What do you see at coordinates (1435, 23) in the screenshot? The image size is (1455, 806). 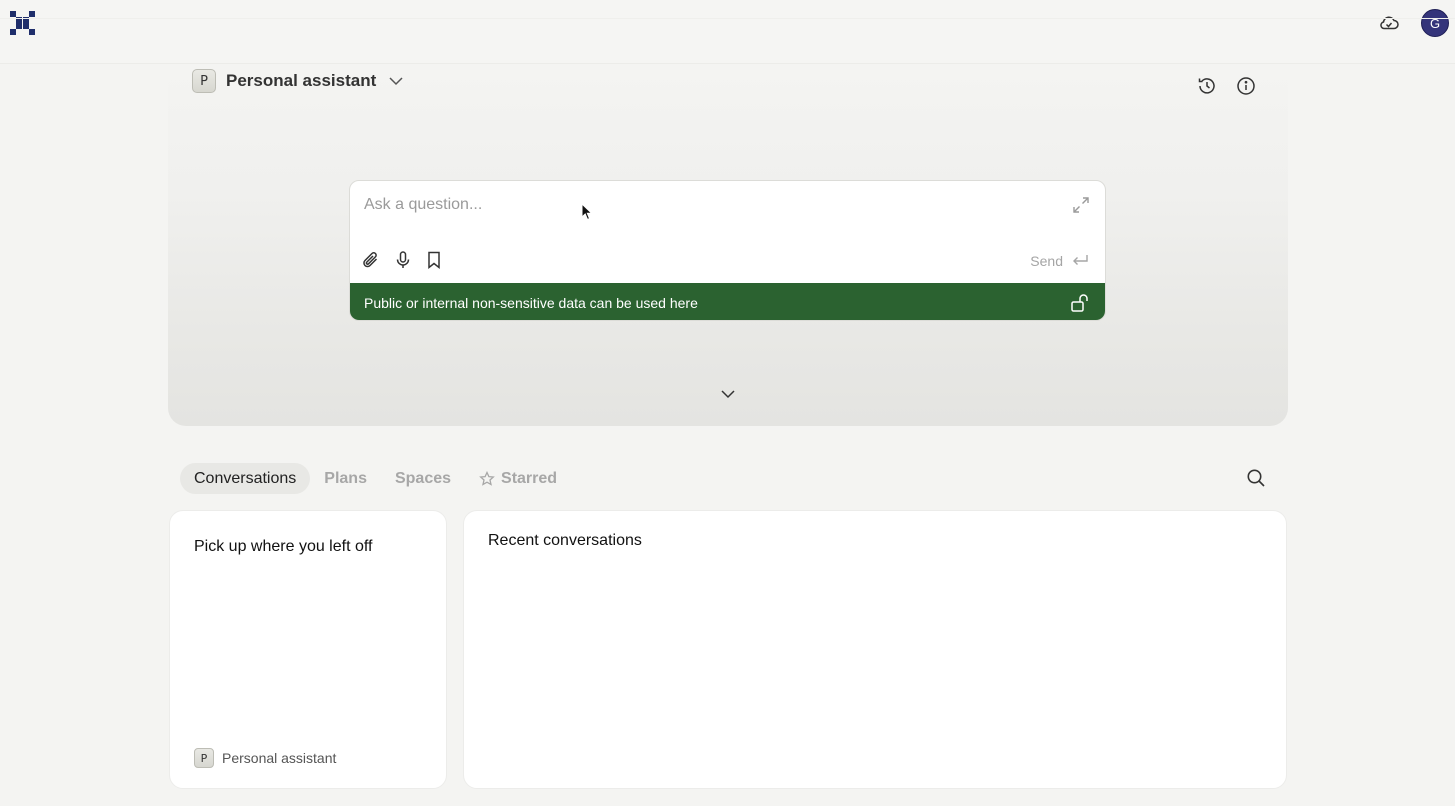 I see `user-avatar: G` at bounding box center [1435, 23].